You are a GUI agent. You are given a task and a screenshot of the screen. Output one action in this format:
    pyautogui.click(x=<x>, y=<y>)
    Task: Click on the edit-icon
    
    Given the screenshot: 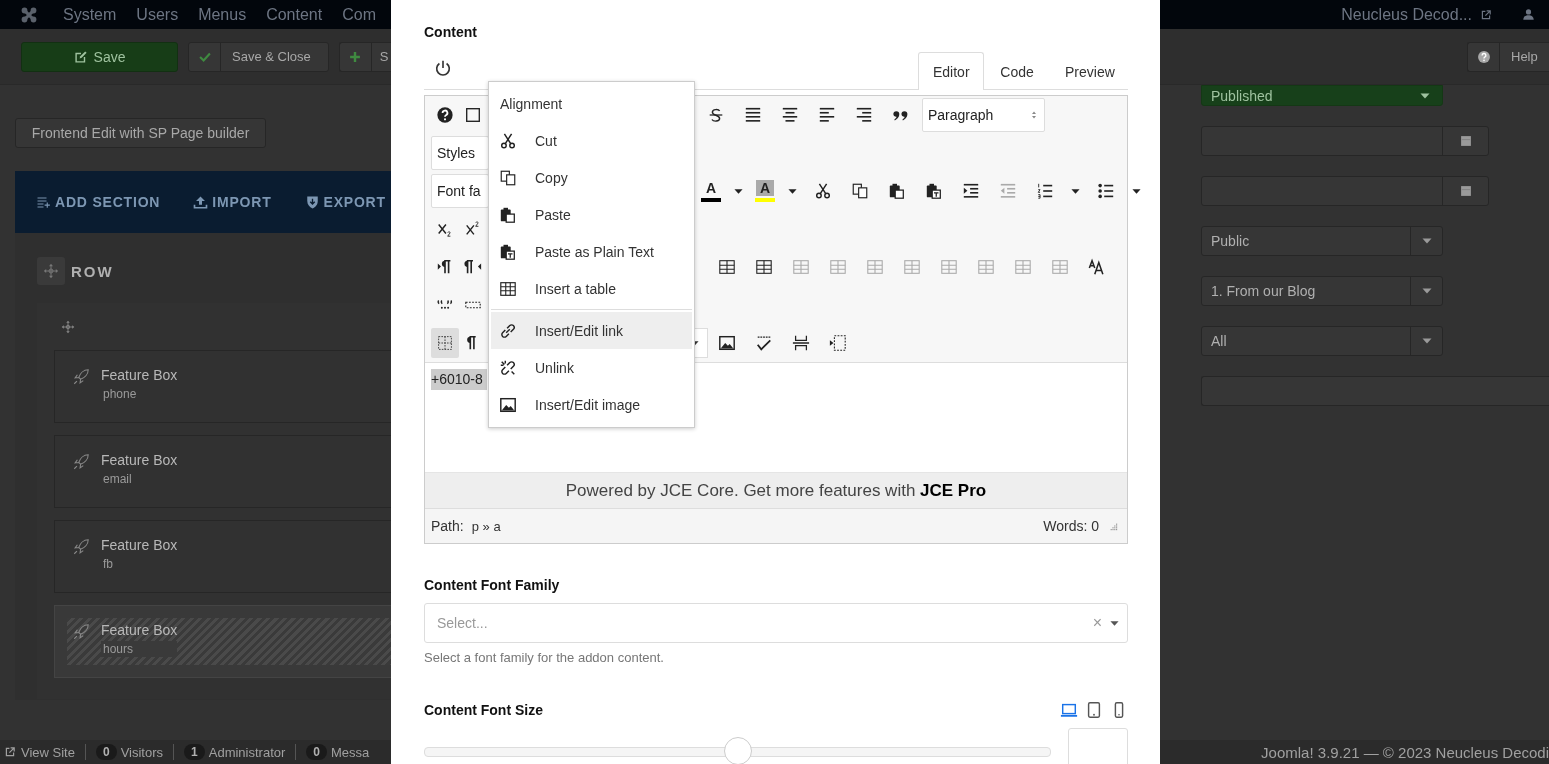 What is the action you would take?
    pyautogui.click(x=80, y=56)
    